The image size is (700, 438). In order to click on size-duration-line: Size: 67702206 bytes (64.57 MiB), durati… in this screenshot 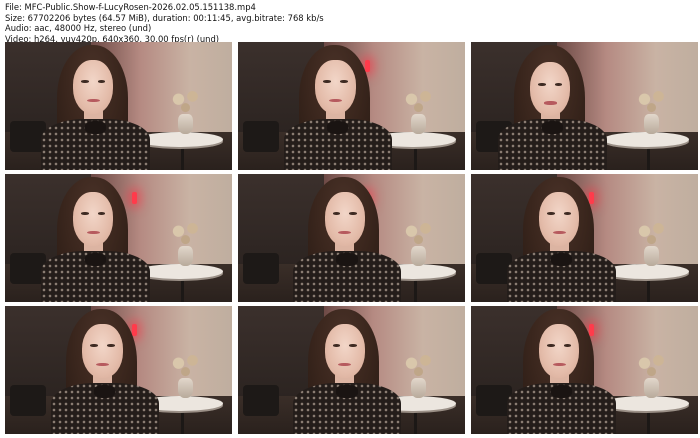, I will do `click(164, 17)`.